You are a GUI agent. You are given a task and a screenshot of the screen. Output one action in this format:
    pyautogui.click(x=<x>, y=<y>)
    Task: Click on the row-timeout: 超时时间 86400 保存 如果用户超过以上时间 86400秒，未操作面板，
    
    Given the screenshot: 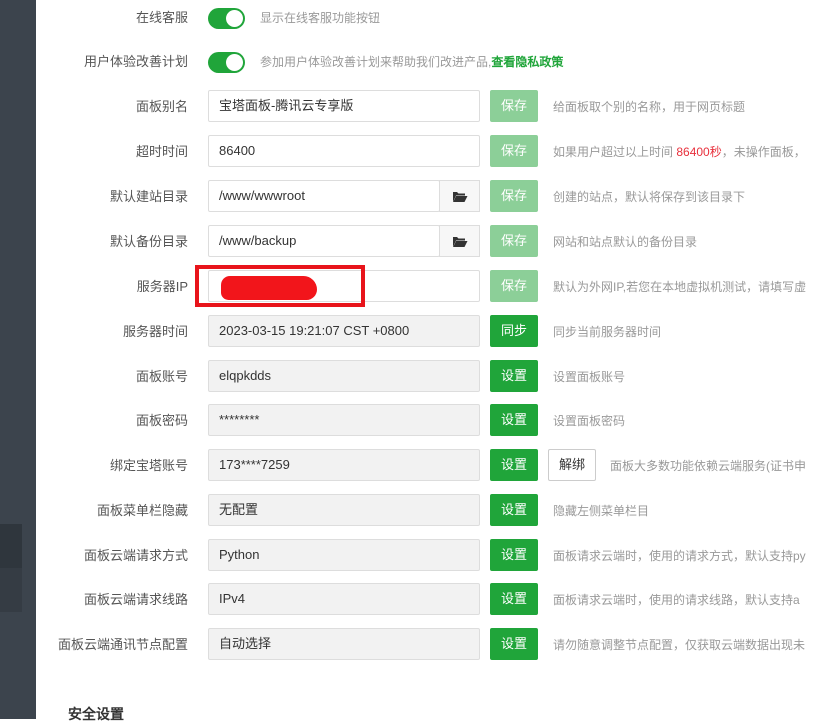 What is the action you would take?
    pyautogui.click(x=425, y=152)
    